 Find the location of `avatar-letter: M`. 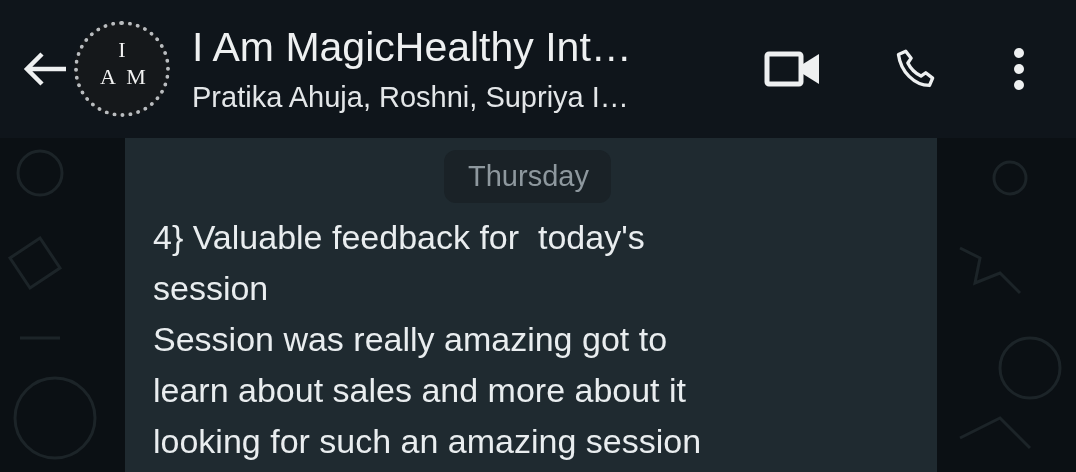

avatar-letter: M is located at coordinates (136, 78).